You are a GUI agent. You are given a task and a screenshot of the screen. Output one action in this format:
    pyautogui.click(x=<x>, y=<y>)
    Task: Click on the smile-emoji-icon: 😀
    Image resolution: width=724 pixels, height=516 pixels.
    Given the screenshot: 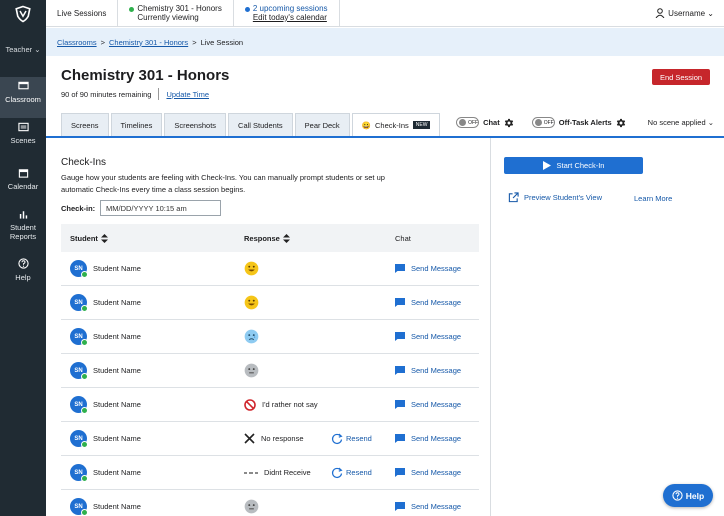 What is the action you would take?
    pyautogui.click(x=366, y=125)
    